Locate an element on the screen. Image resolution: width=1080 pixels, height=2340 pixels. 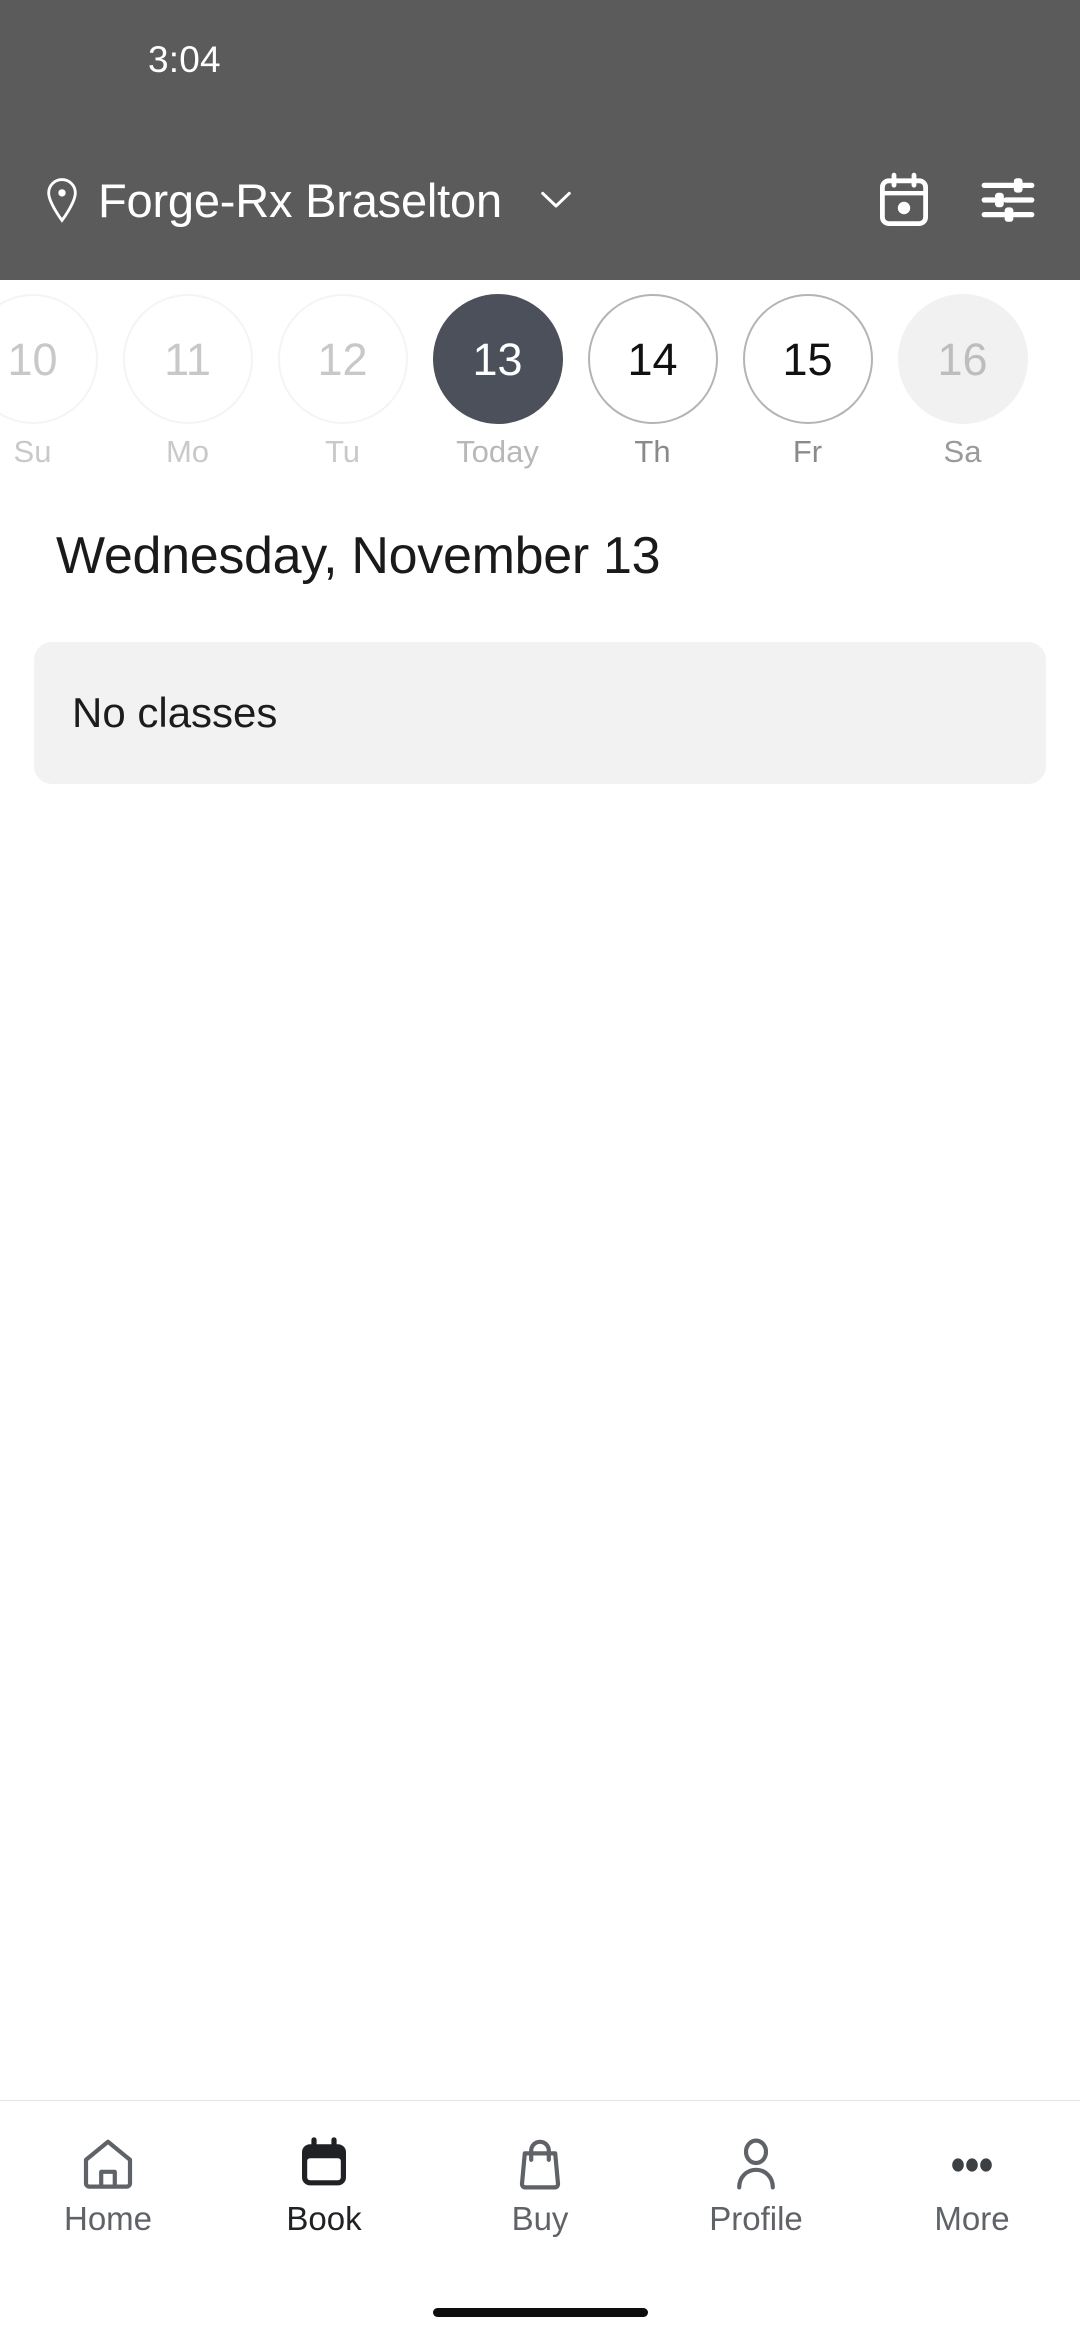
date-cell-16: 16 Sa is located at coordinates (962, 380).